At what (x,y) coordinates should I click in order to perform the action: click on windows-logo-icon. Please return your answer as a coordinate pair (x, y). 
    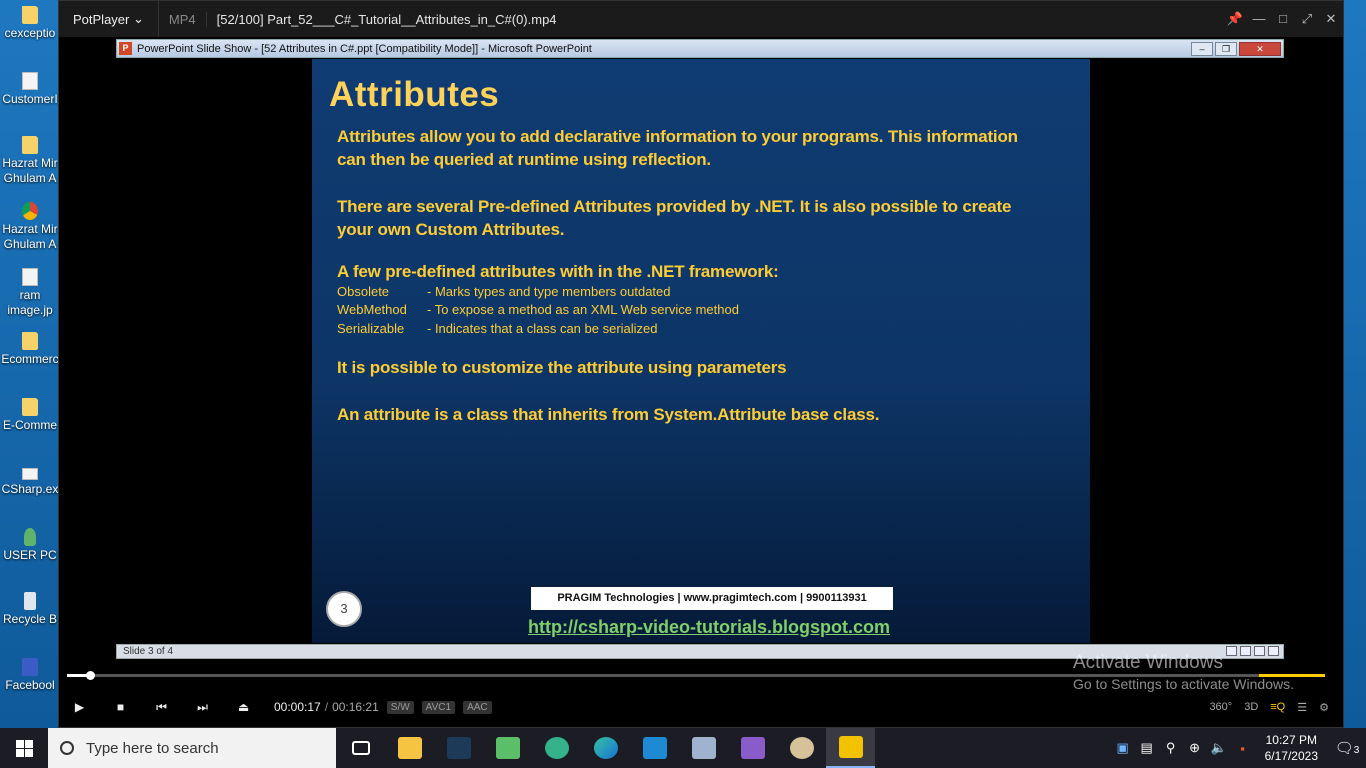
    Looking at the image, I should click on (24, 748).